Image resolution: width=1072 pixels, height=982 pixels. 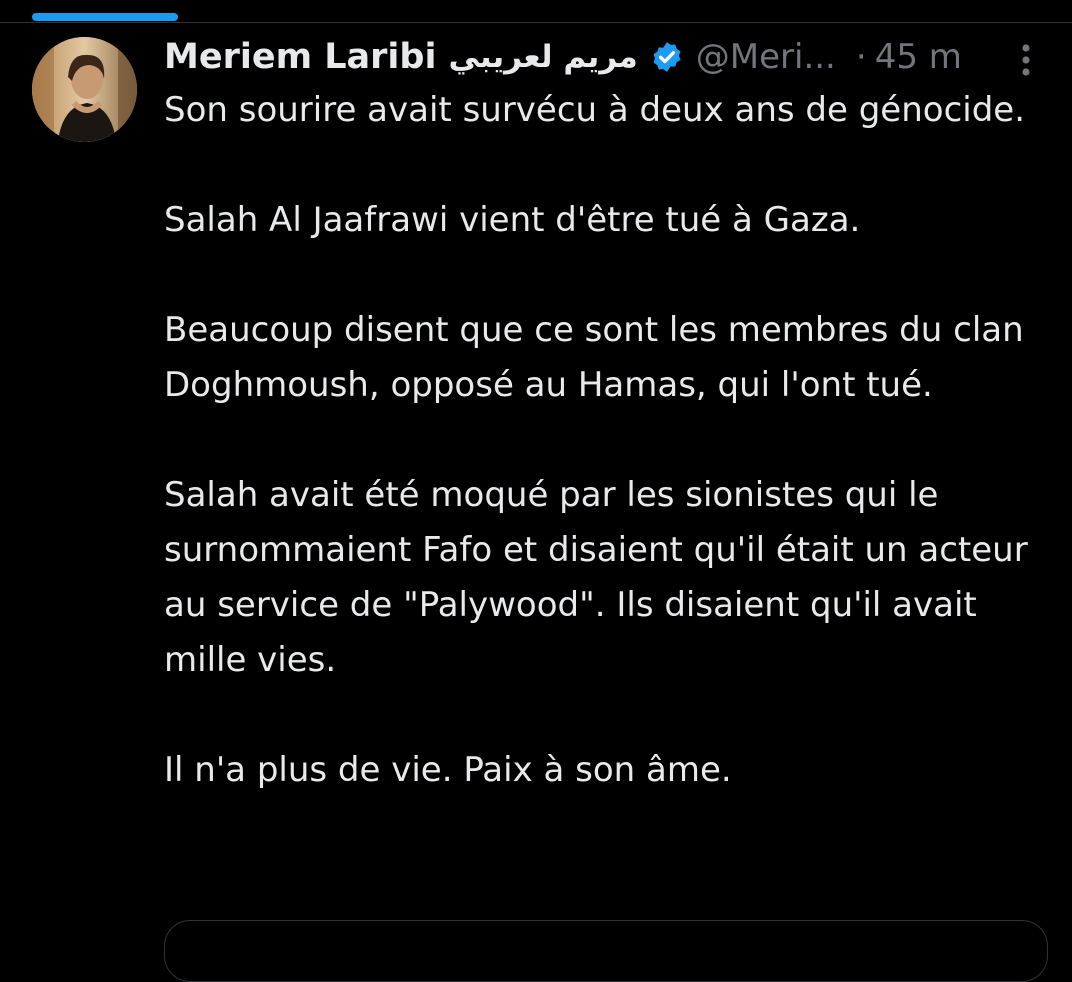 I want to click on quoted-card-edge, so click(x=606, y=951).